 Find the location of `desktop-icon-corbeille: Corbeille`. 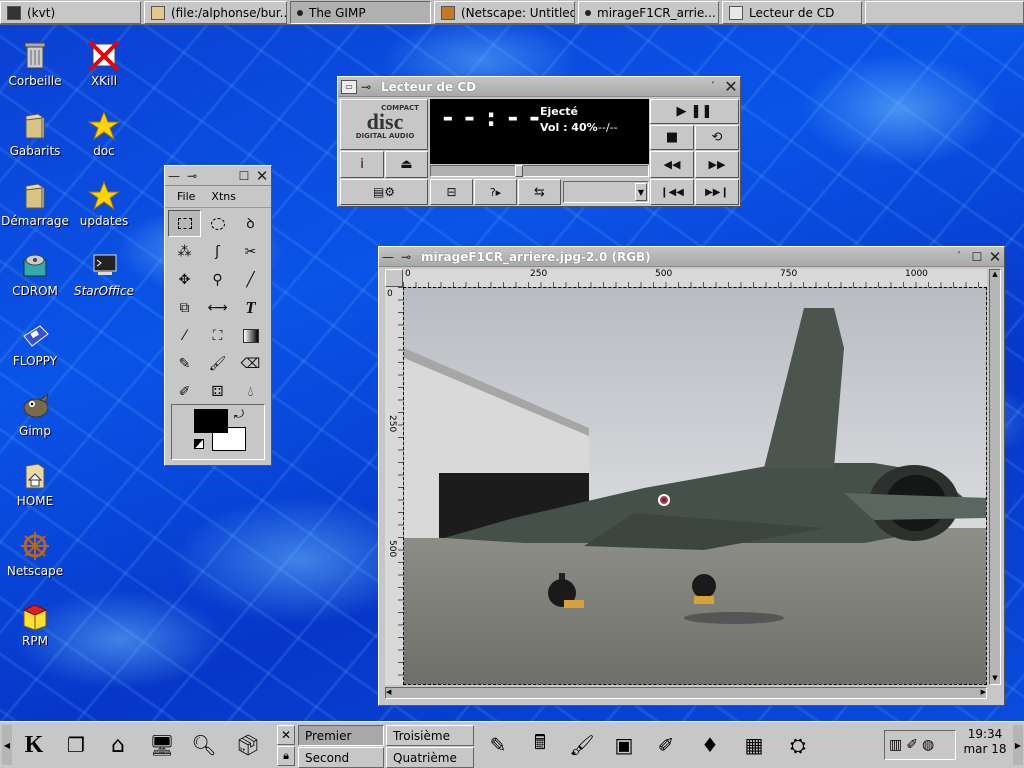

desktop-icon-corbeille: Corbeille is located at coordinates (35, 64).